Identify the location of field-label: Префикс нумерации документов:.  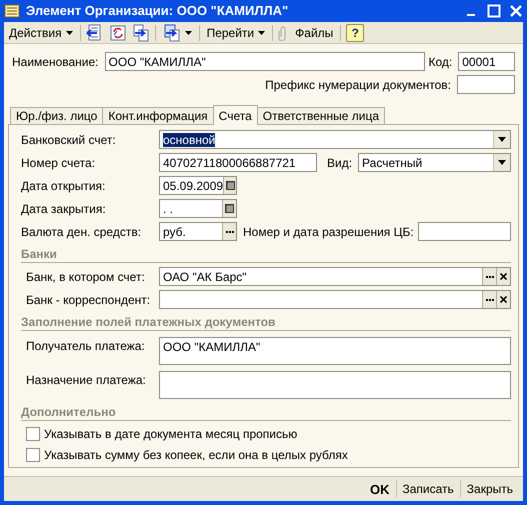
(358, 85).